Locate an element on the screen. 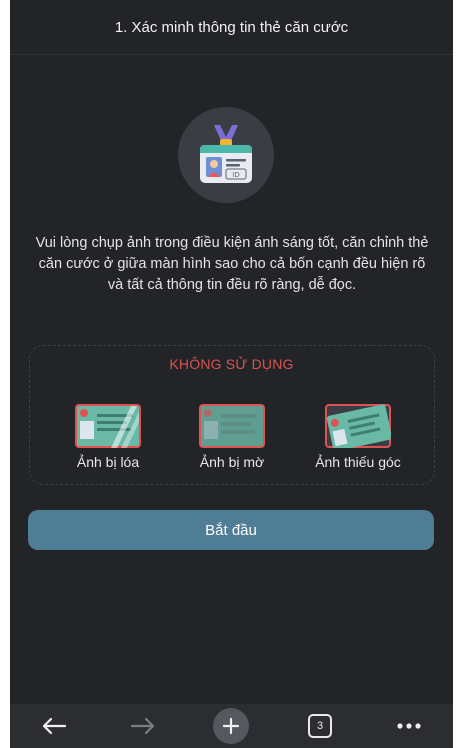 Image resolution: width=461 pixels, height=748 pixels. more-dots-icon is located at coordinates (409, 726).